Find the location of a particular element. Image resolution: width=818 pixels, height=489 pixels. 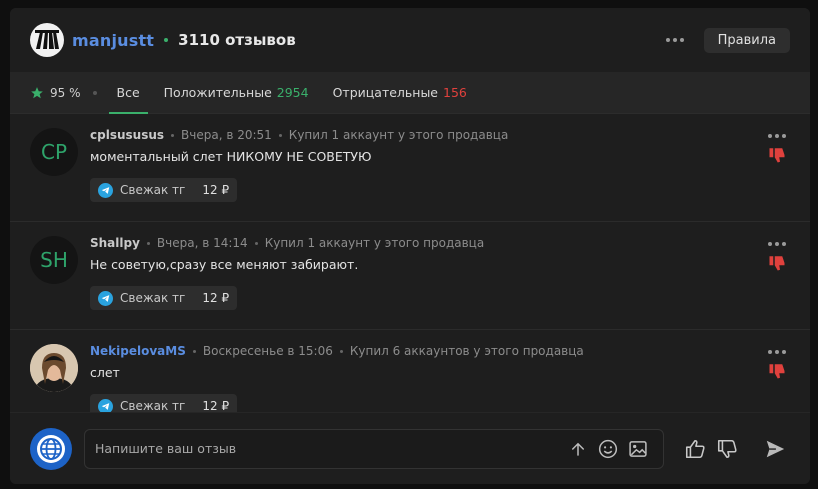

tab-label: Отрицательные is located at coordinates (385, 92).